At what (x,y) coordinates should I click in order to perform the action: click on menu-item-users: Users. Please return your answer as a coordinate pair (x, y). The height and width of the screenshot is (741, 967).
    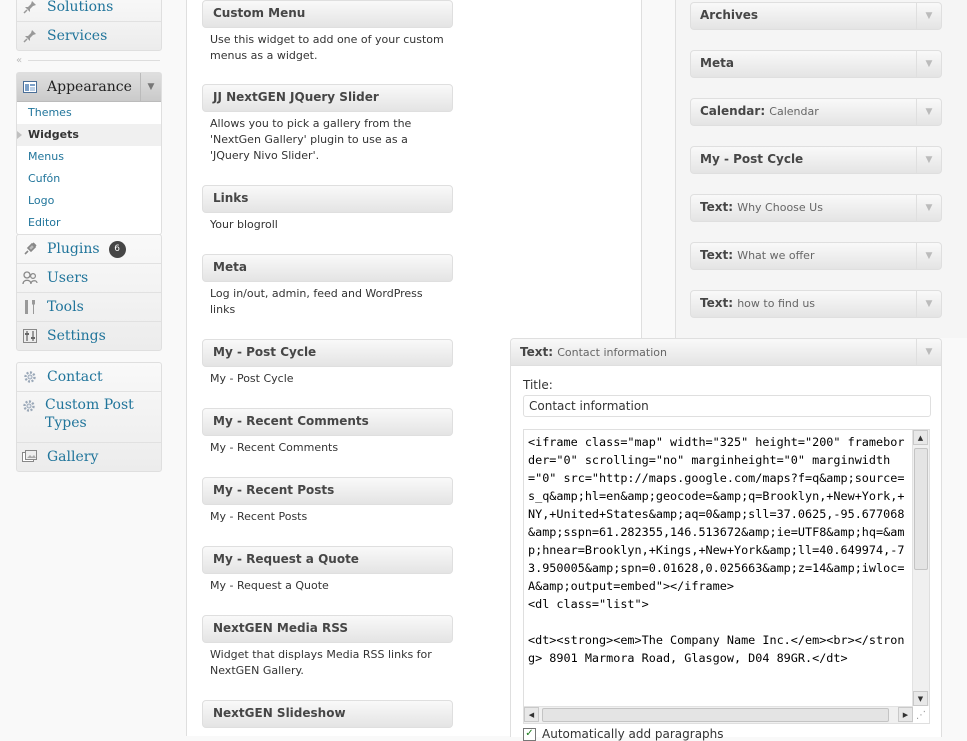
    Looking at the image, I should click on (89, 278).